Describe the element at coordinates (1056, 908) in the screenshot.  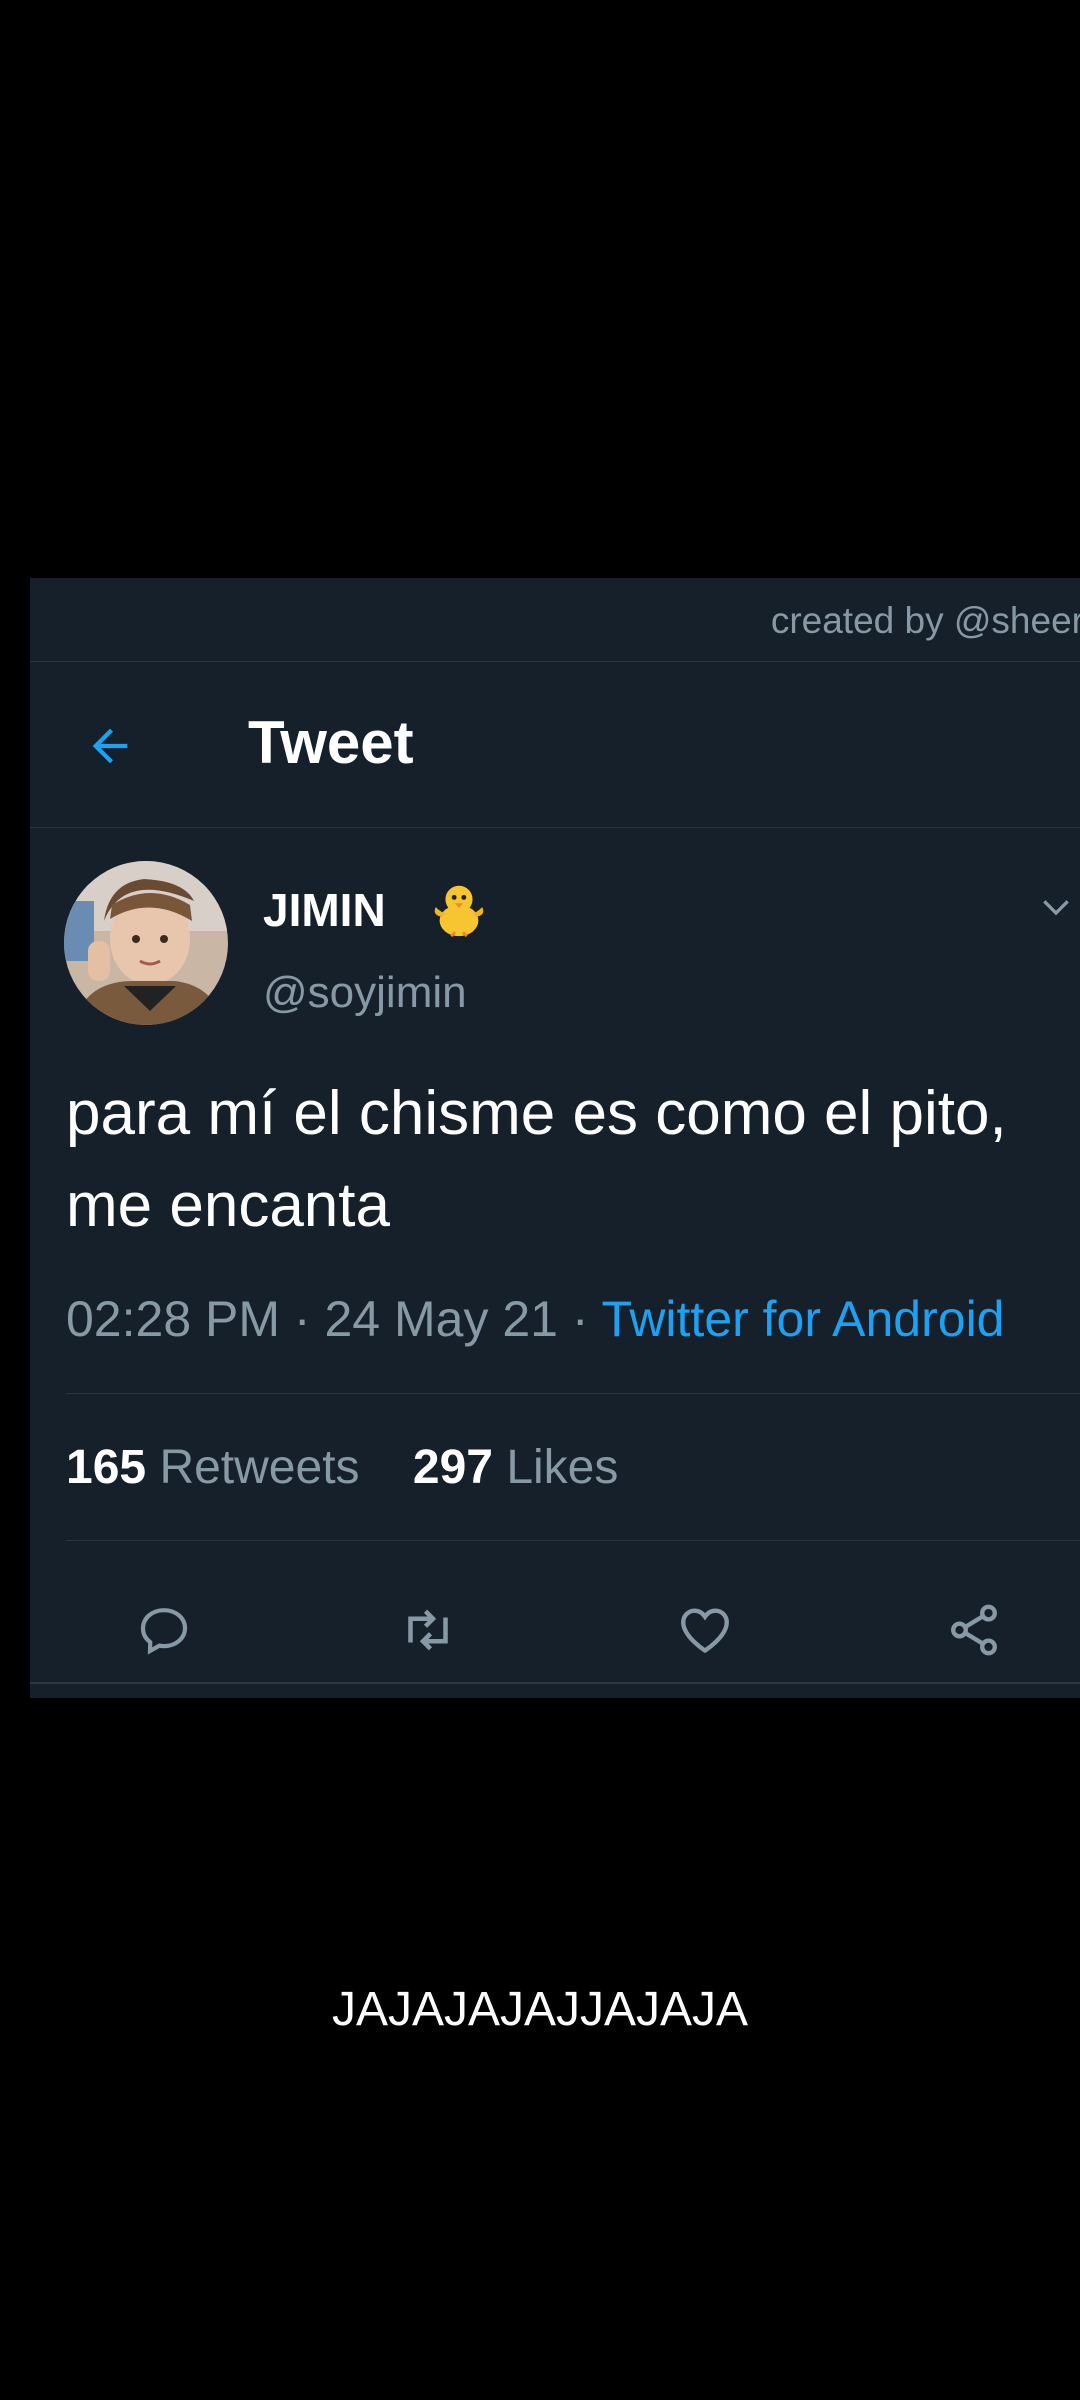
I see `chevron-down-icon` at that location.